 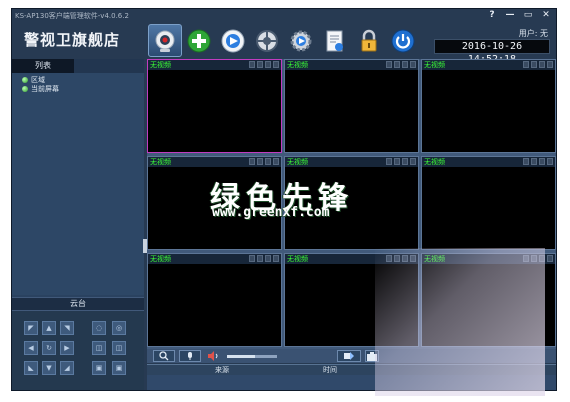 I want to click on tab-list: 列表, so click(x=43, y=66).